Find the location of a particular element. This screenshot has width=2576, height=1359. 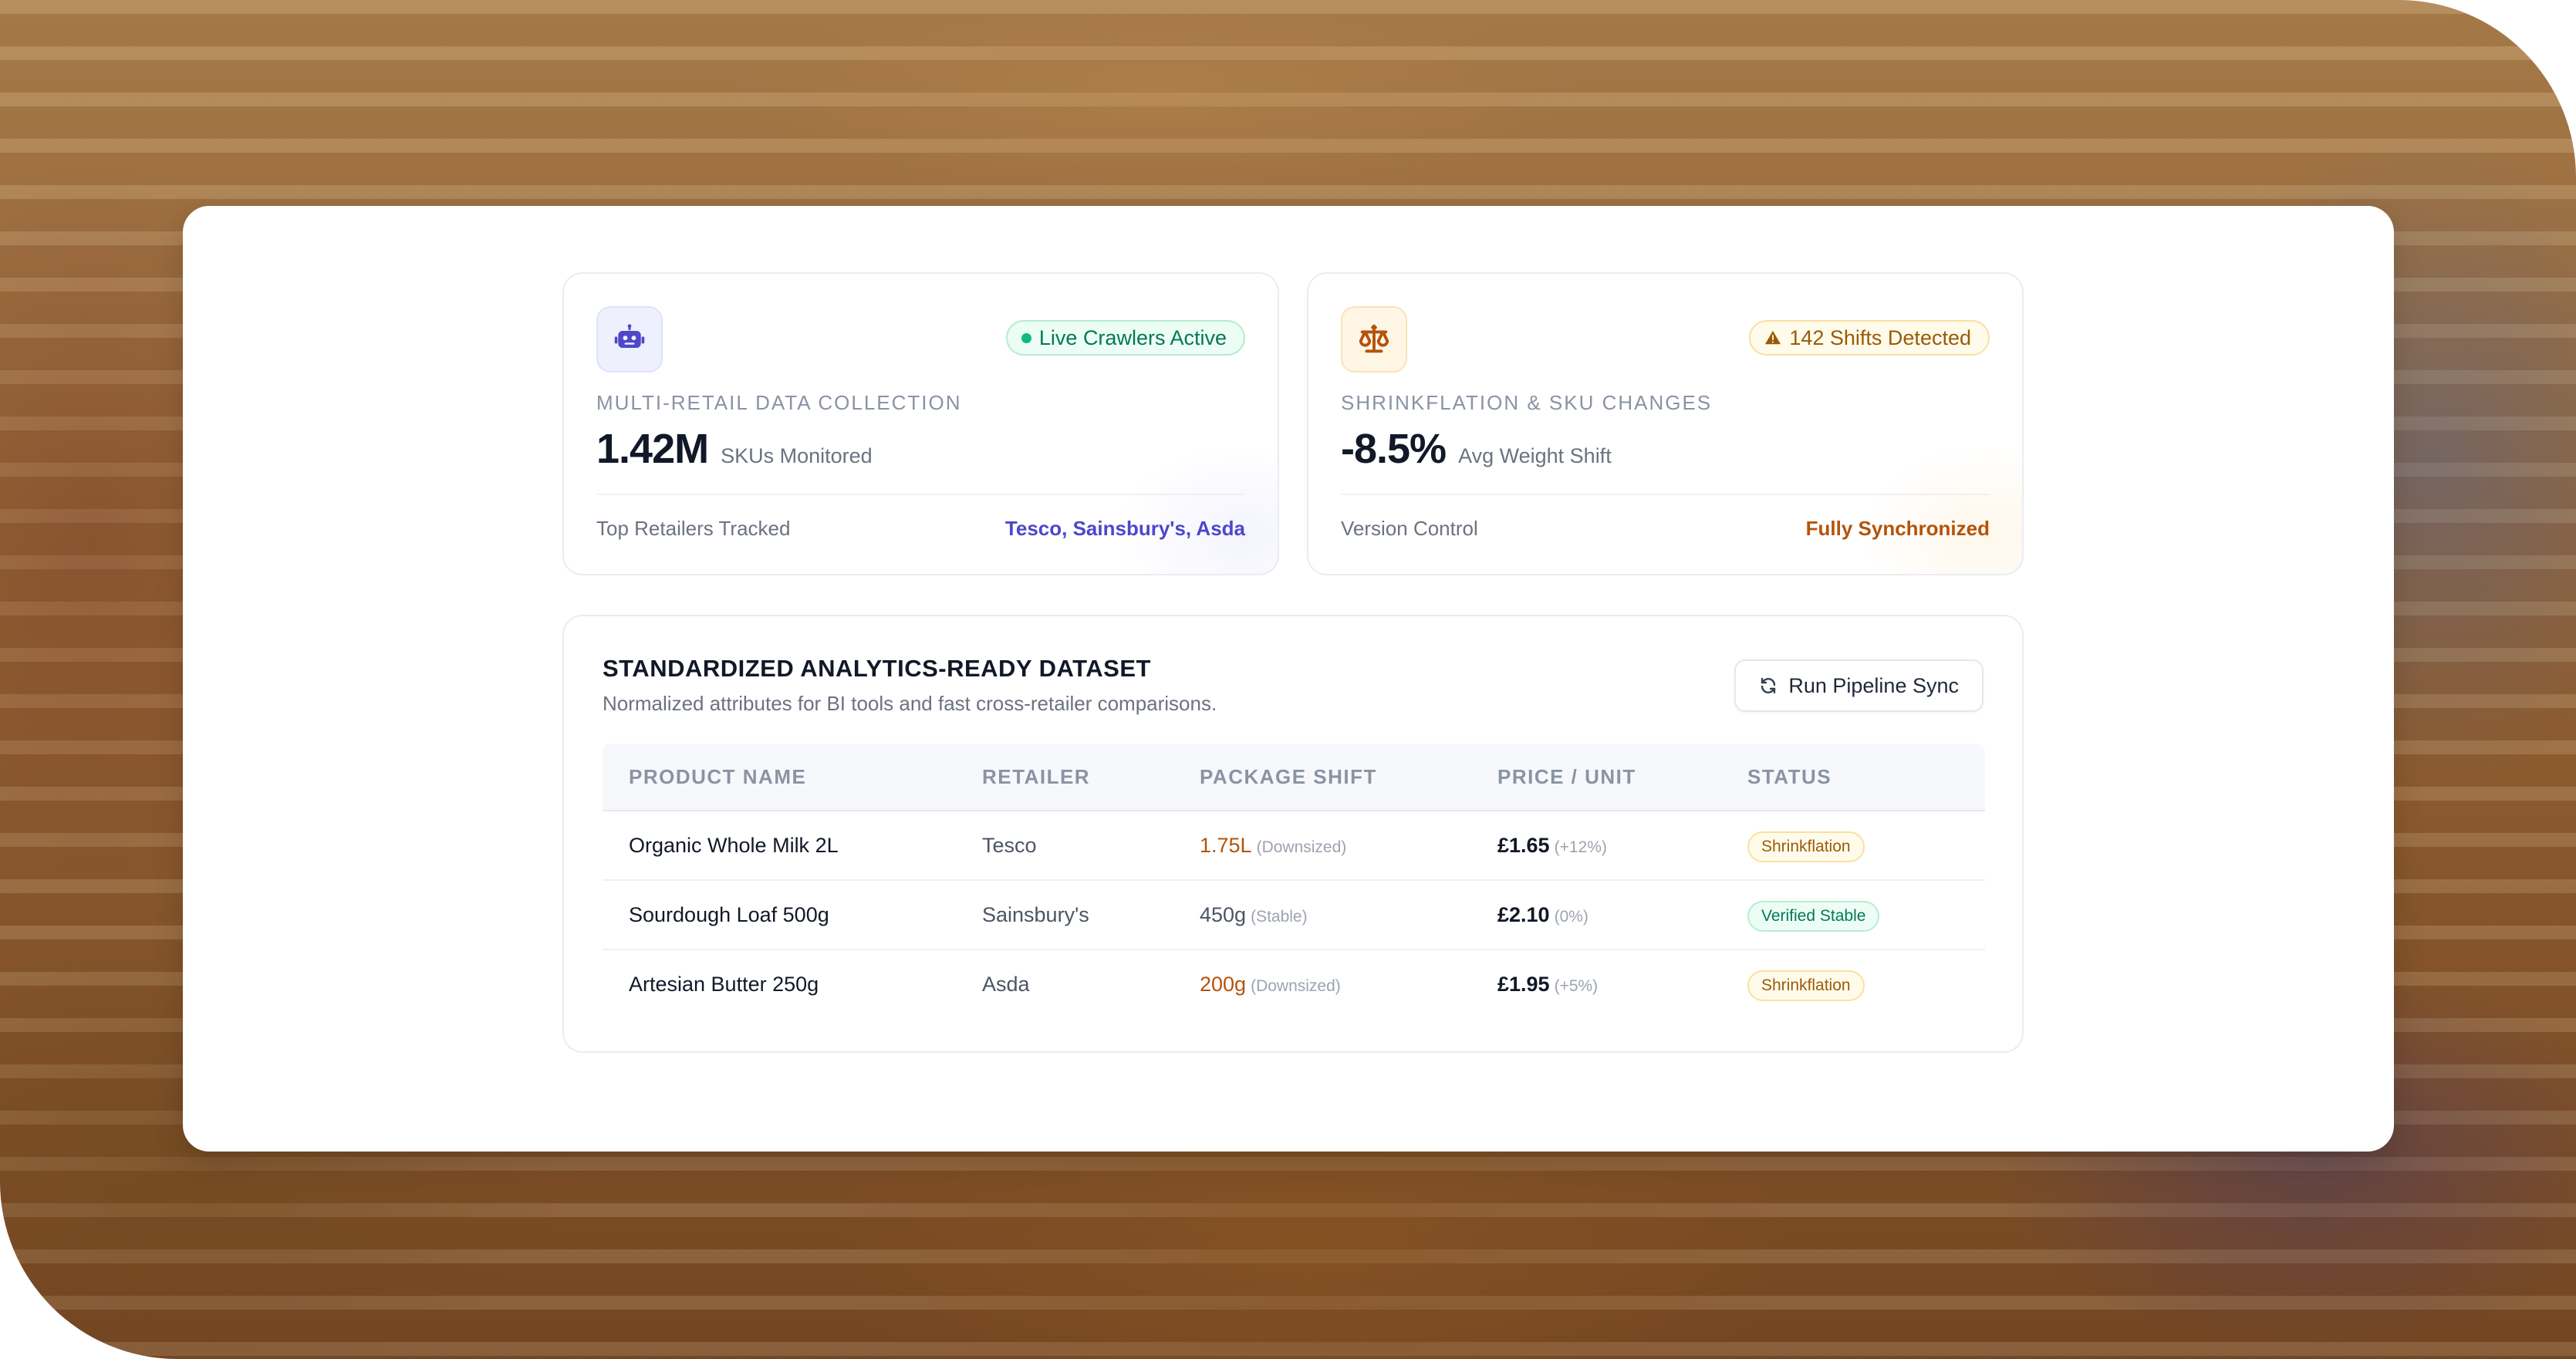

product-name: Sourdough Loaf 500g is located at coordinates (729, 914).